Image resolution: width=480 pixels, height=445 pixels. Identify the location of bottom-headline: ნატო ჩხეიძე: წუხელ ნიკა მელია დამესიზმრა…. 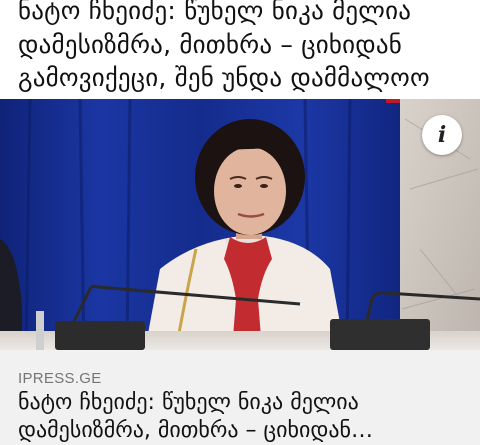
(242, 417).